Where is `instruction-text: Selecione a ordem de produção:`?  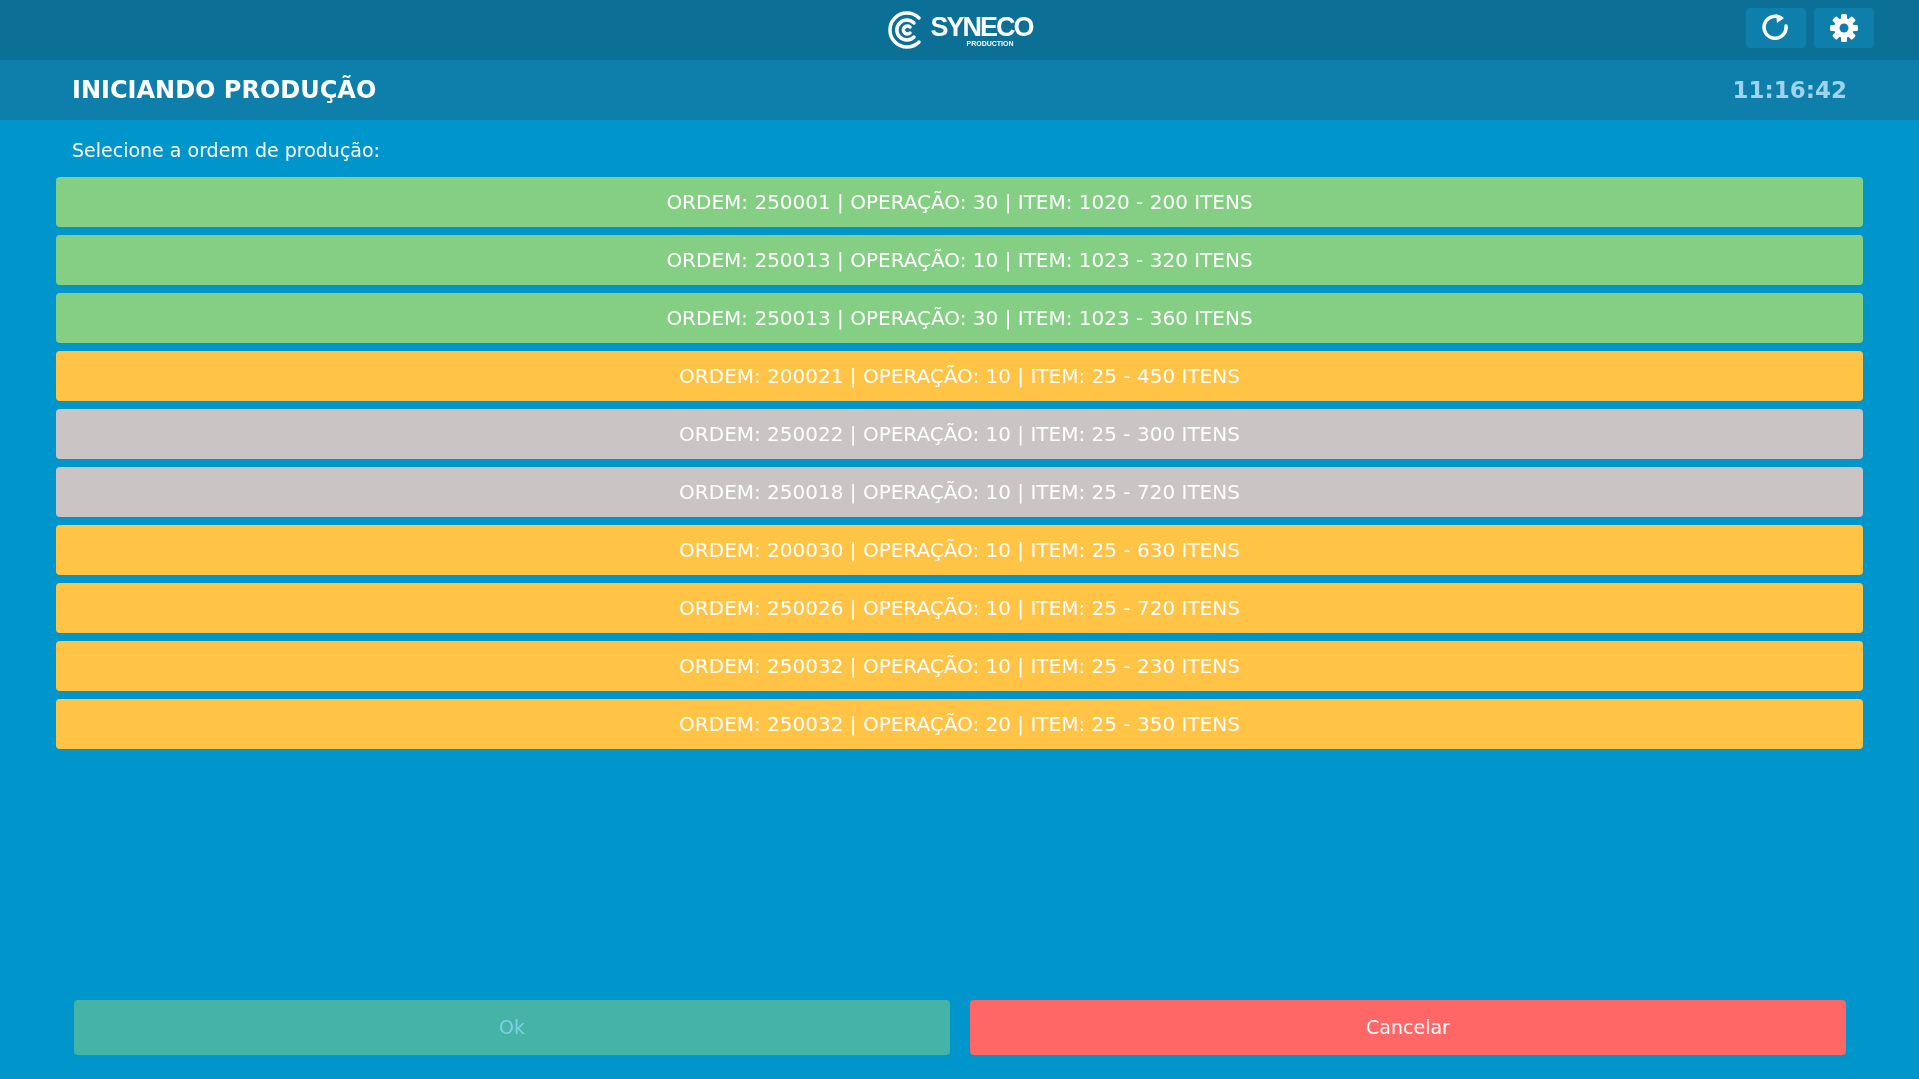 instruction-text: Selecione a ordem de produção: is located at coordinates (226, 150).